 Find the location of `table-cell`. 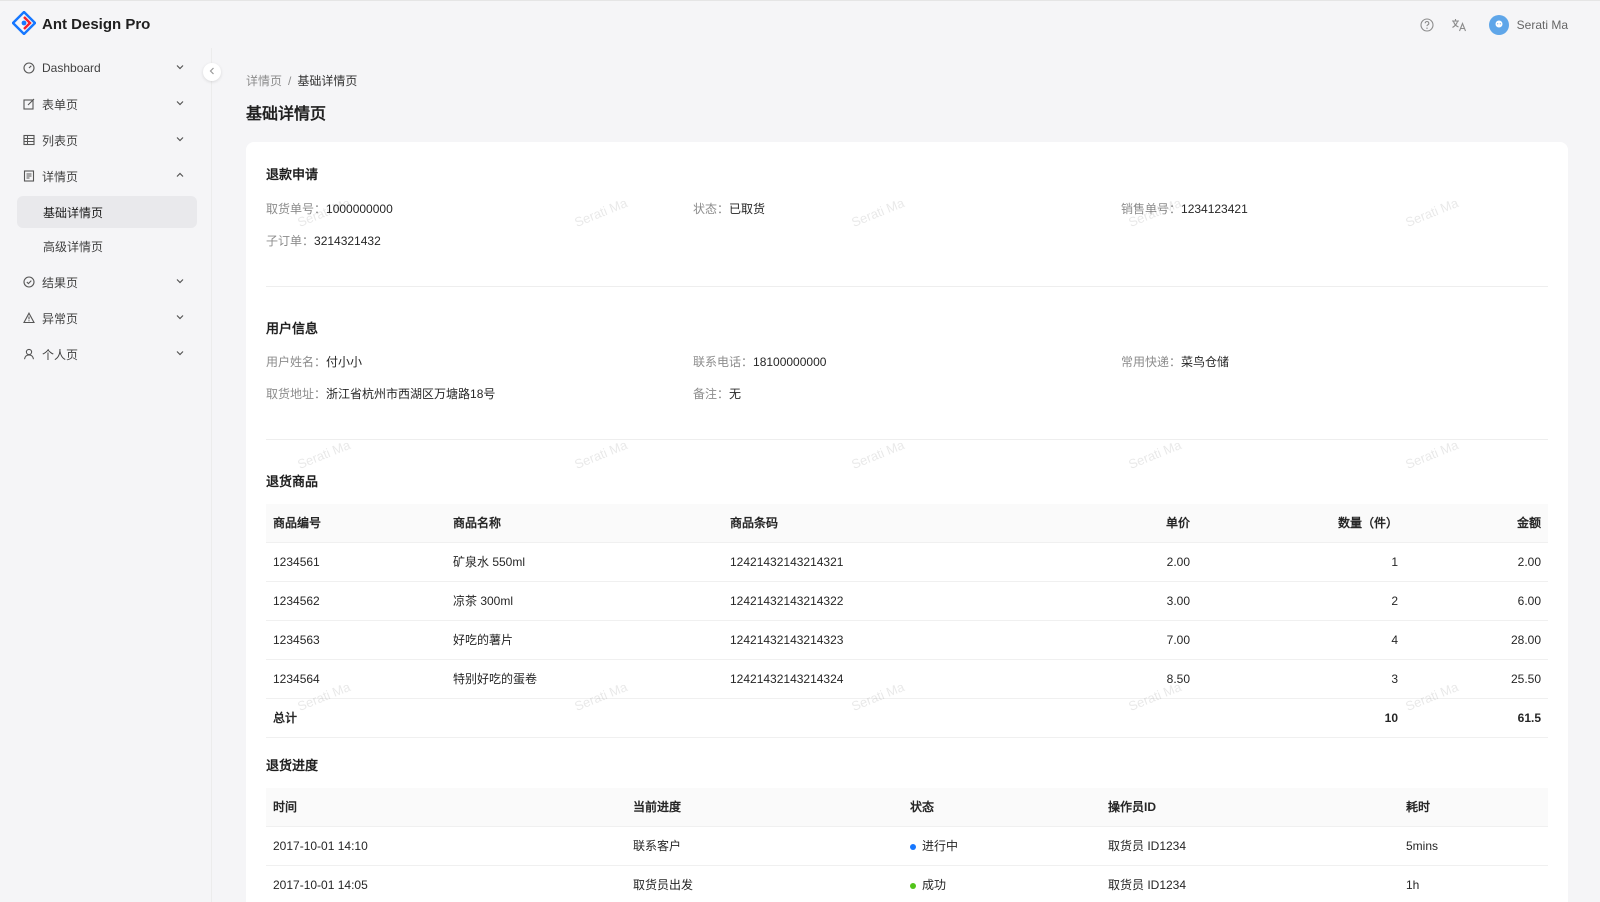

table-cell is located at coordinates (1143, 718).